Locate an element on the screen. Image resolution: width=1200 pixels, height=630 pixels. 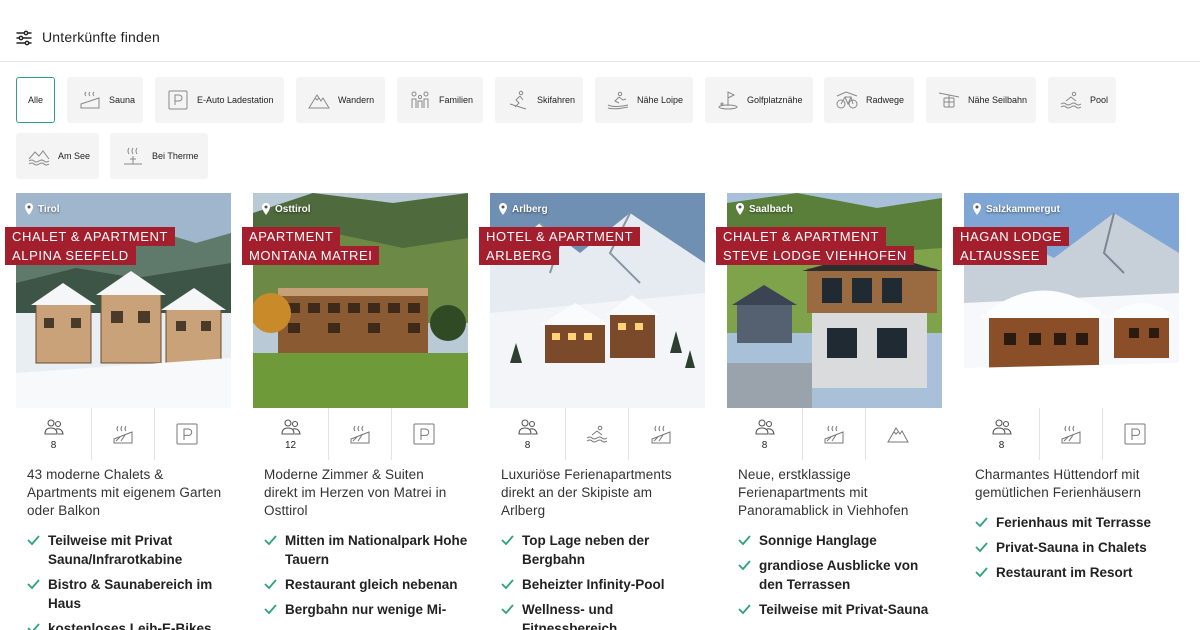
list-item: kostenloses Leih-E-Bikes is located at coordinates (129, 624).